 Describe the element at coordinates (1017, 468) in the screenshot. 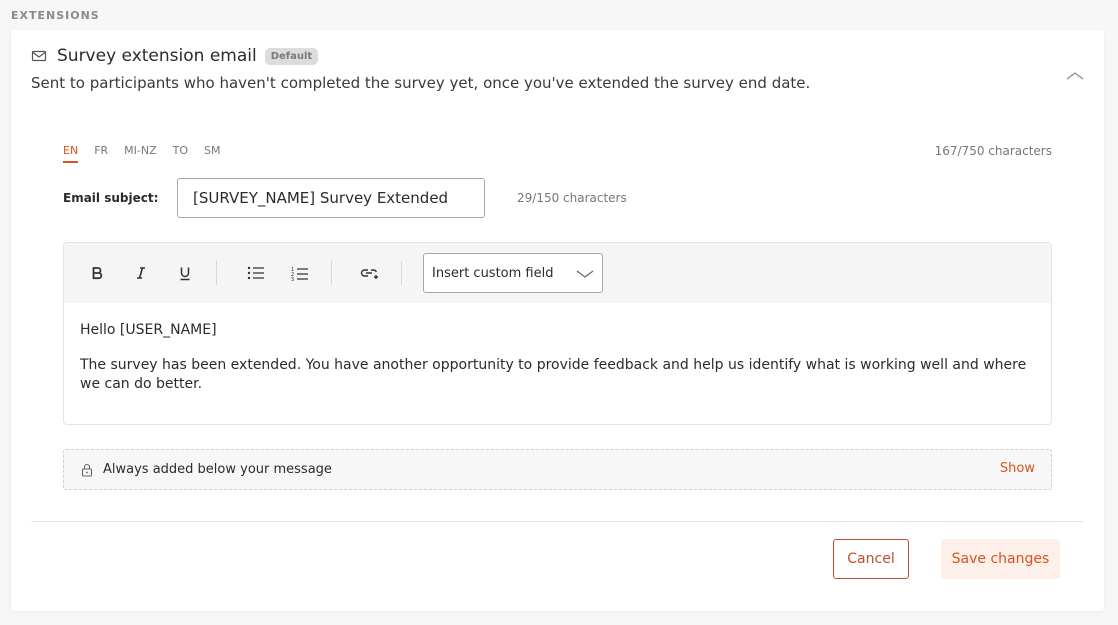

I see `show-link: Show` at that location.